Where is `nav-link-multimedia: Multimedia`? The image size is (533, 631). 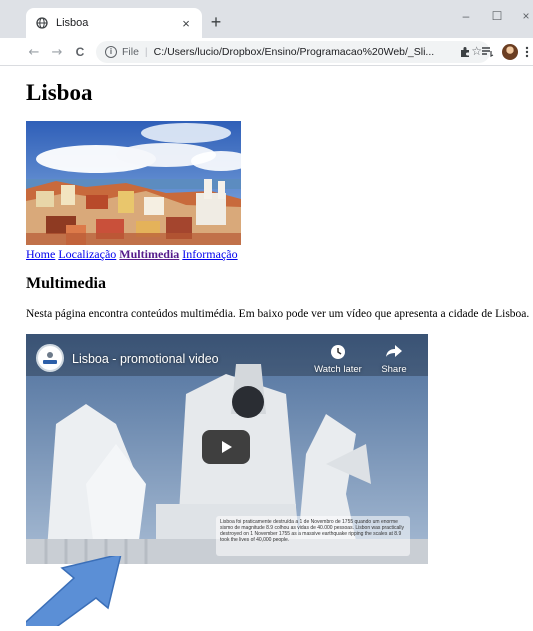 nav-link-multimedia: Multimedia is located at coordinates (149, 254).